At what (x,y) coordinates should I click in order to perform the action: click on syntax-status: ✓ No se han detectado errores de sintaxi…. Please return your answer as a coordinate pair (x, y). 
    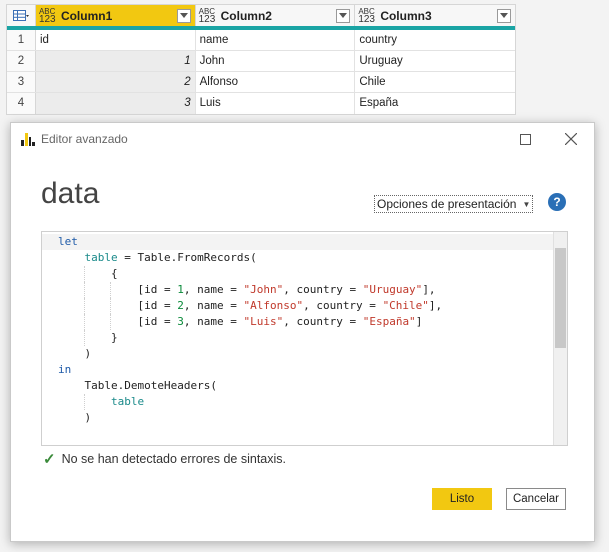
    Looking at the image, I should click on (164, 459).